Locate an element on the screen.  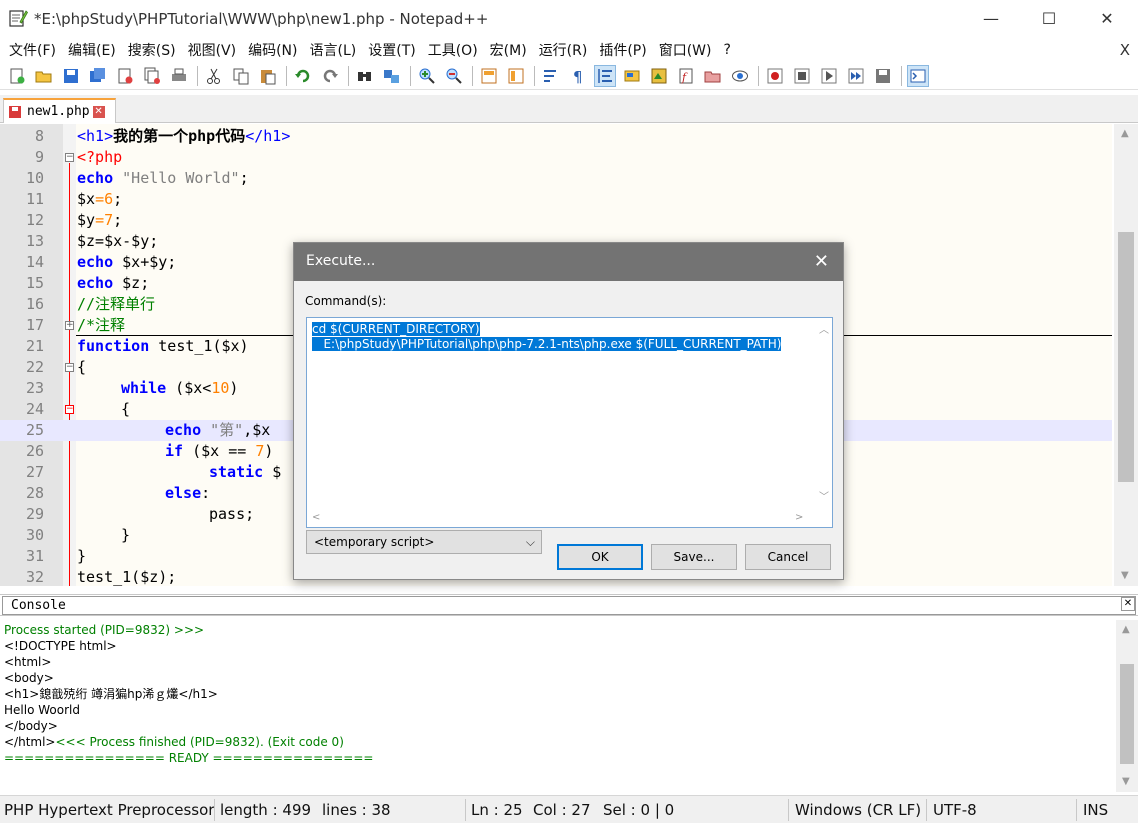
close-file-icon is located at coordinates (125, 76).